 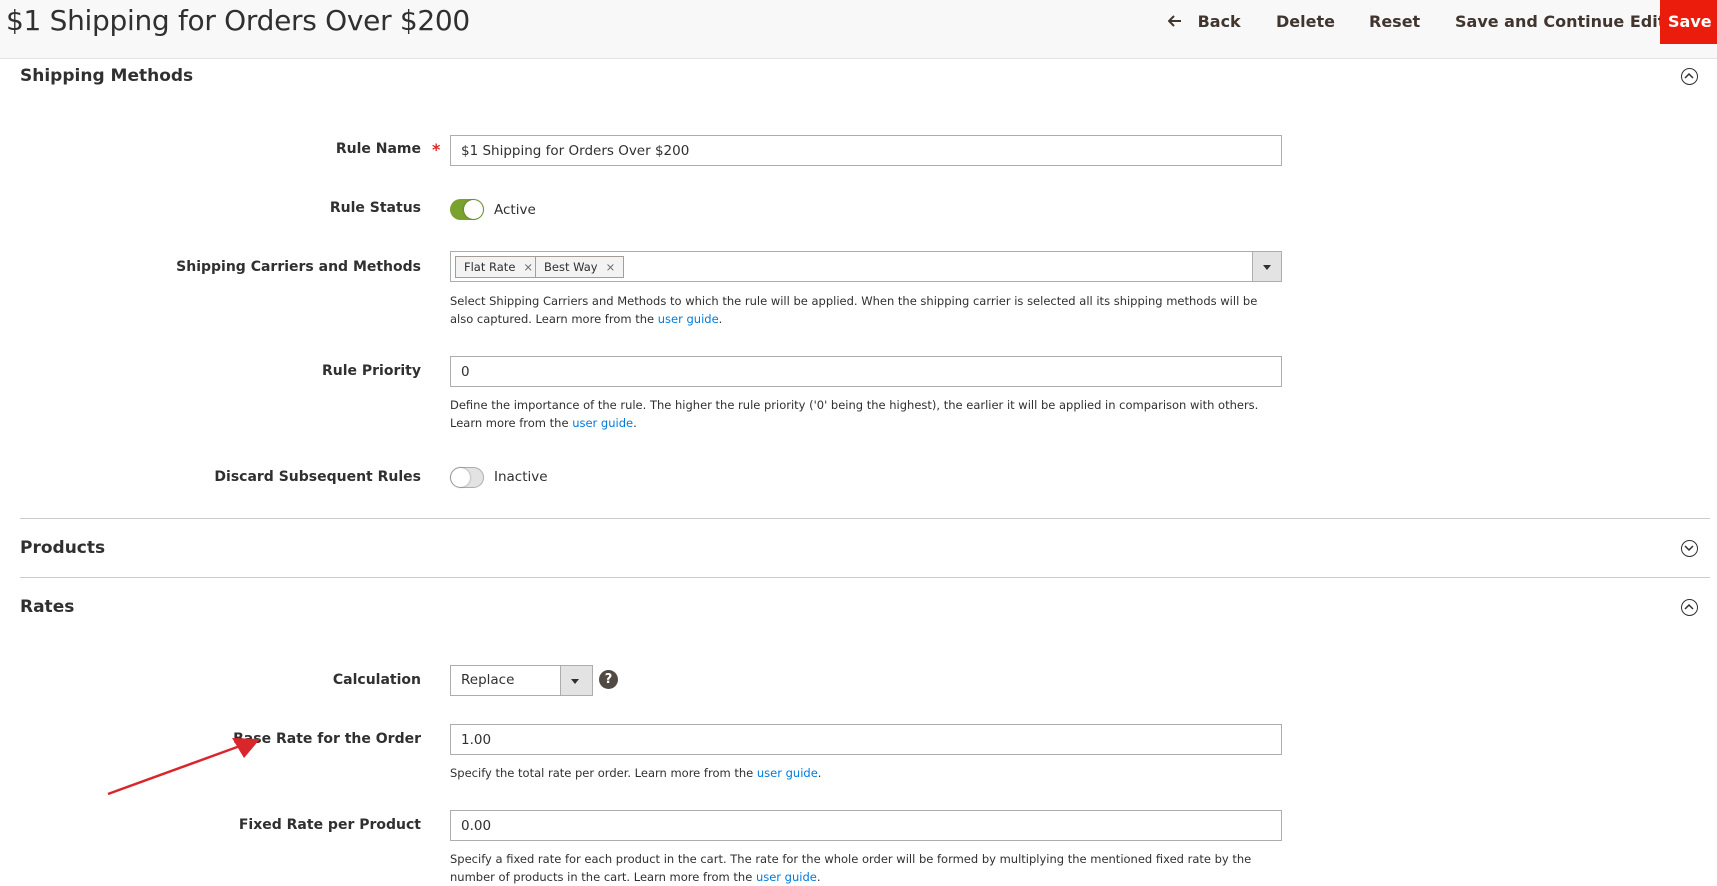 I want to click on reset-button: Reset, so click(x=1394, y=21).